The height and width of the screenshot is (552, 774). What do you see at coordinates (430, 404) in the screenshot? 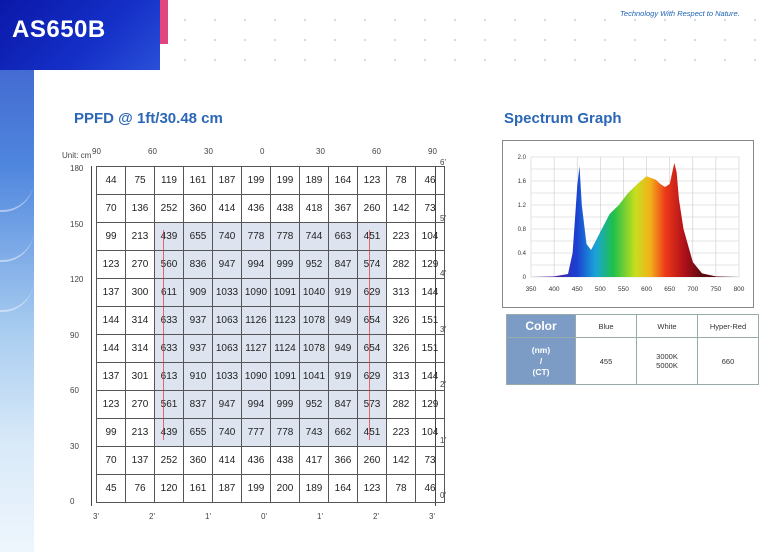
I see `ppfd-cell: 129` at bounding box center [430, 404].